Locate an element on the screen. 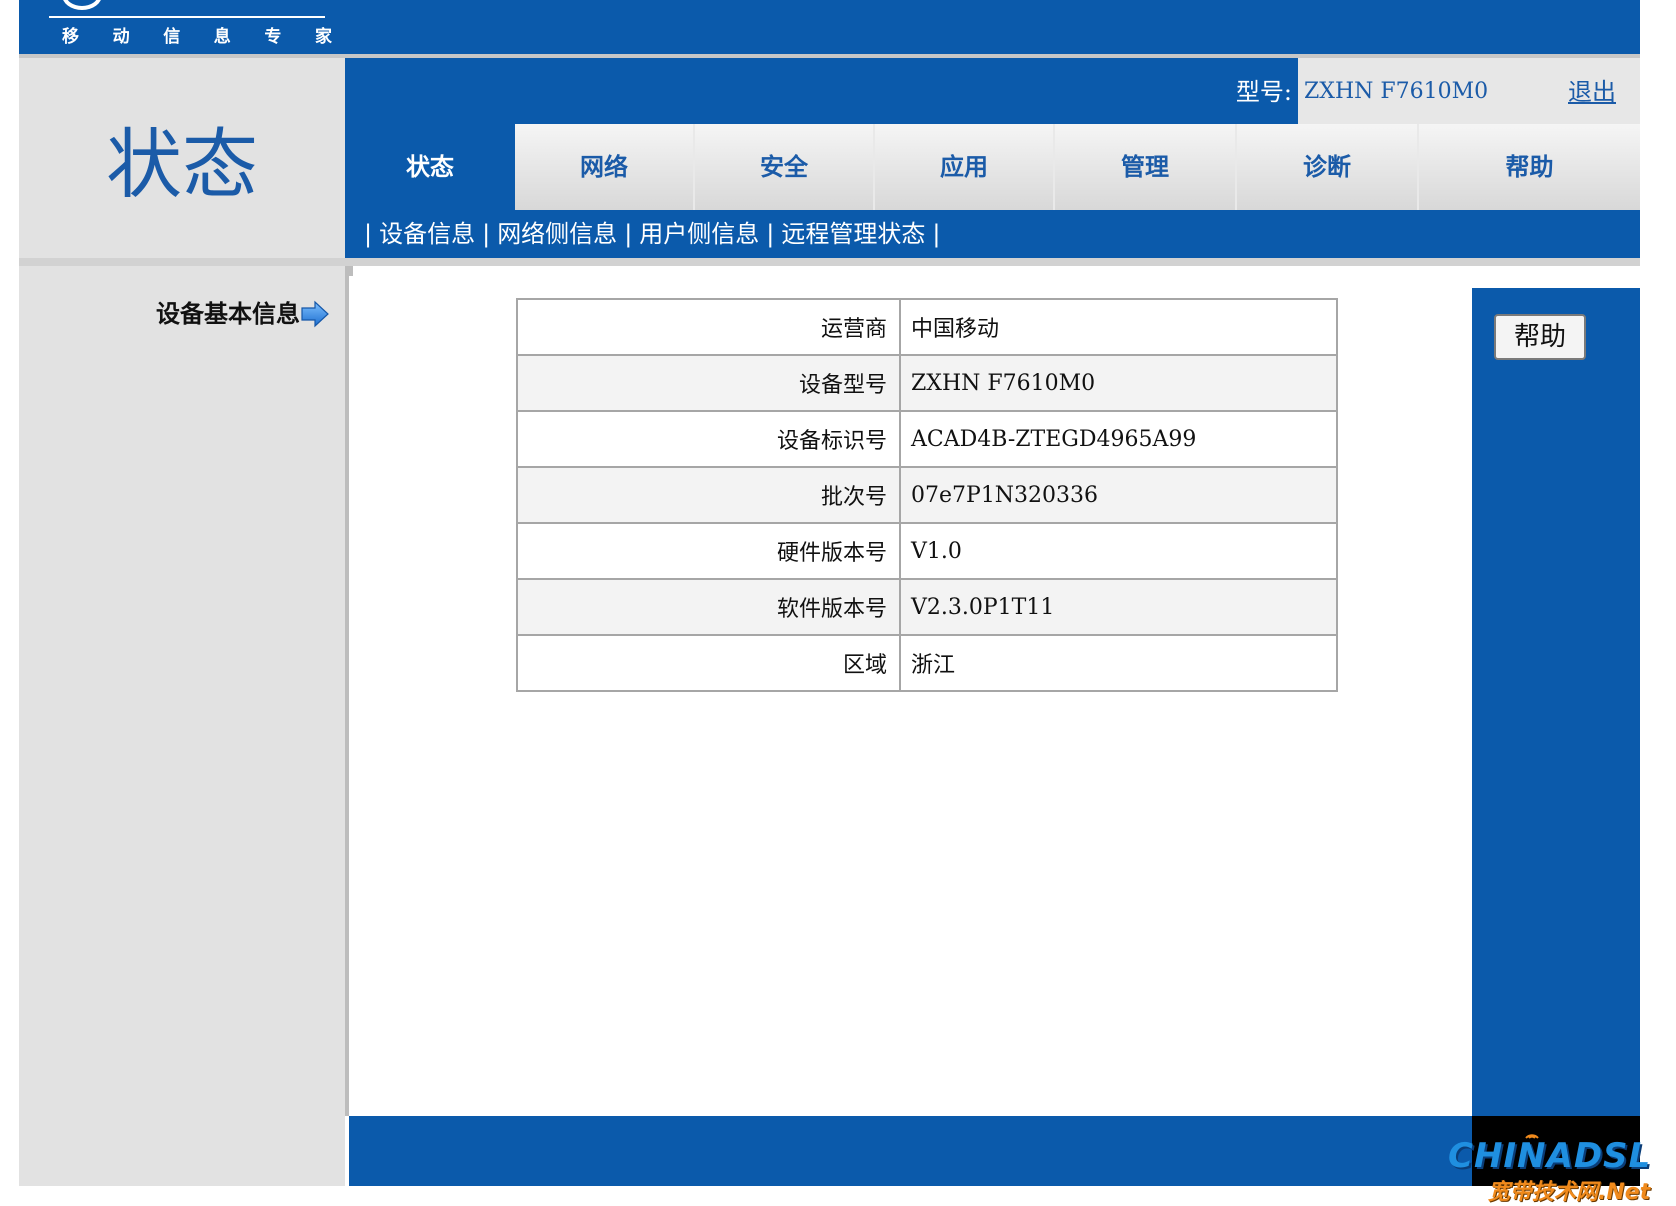 The image size is (1676, 1206). slogan-char: 移 is located at coordinates (70, 37).